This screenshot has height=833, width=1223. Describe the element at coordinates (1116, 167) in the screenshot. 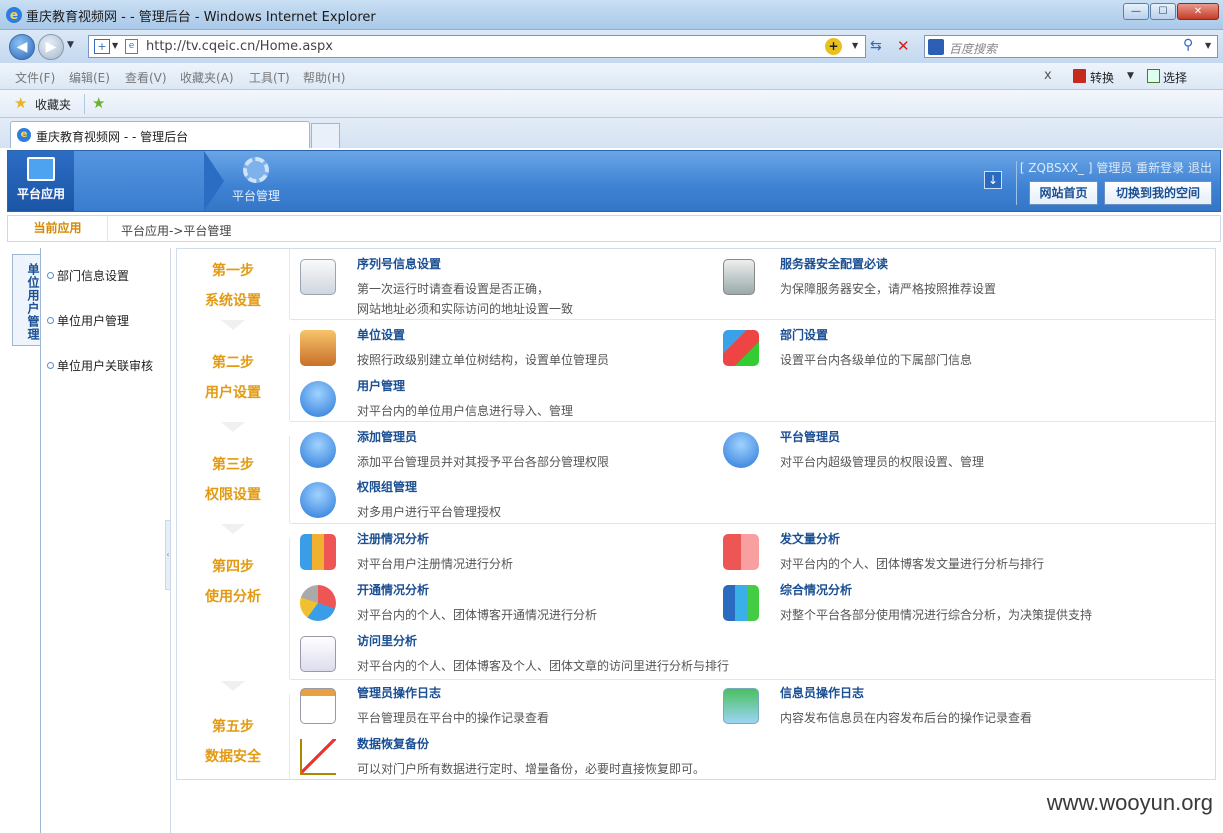

I see `user-info: [ ZQBSXX_ ] 管理员 重新登录 退出` at that location.